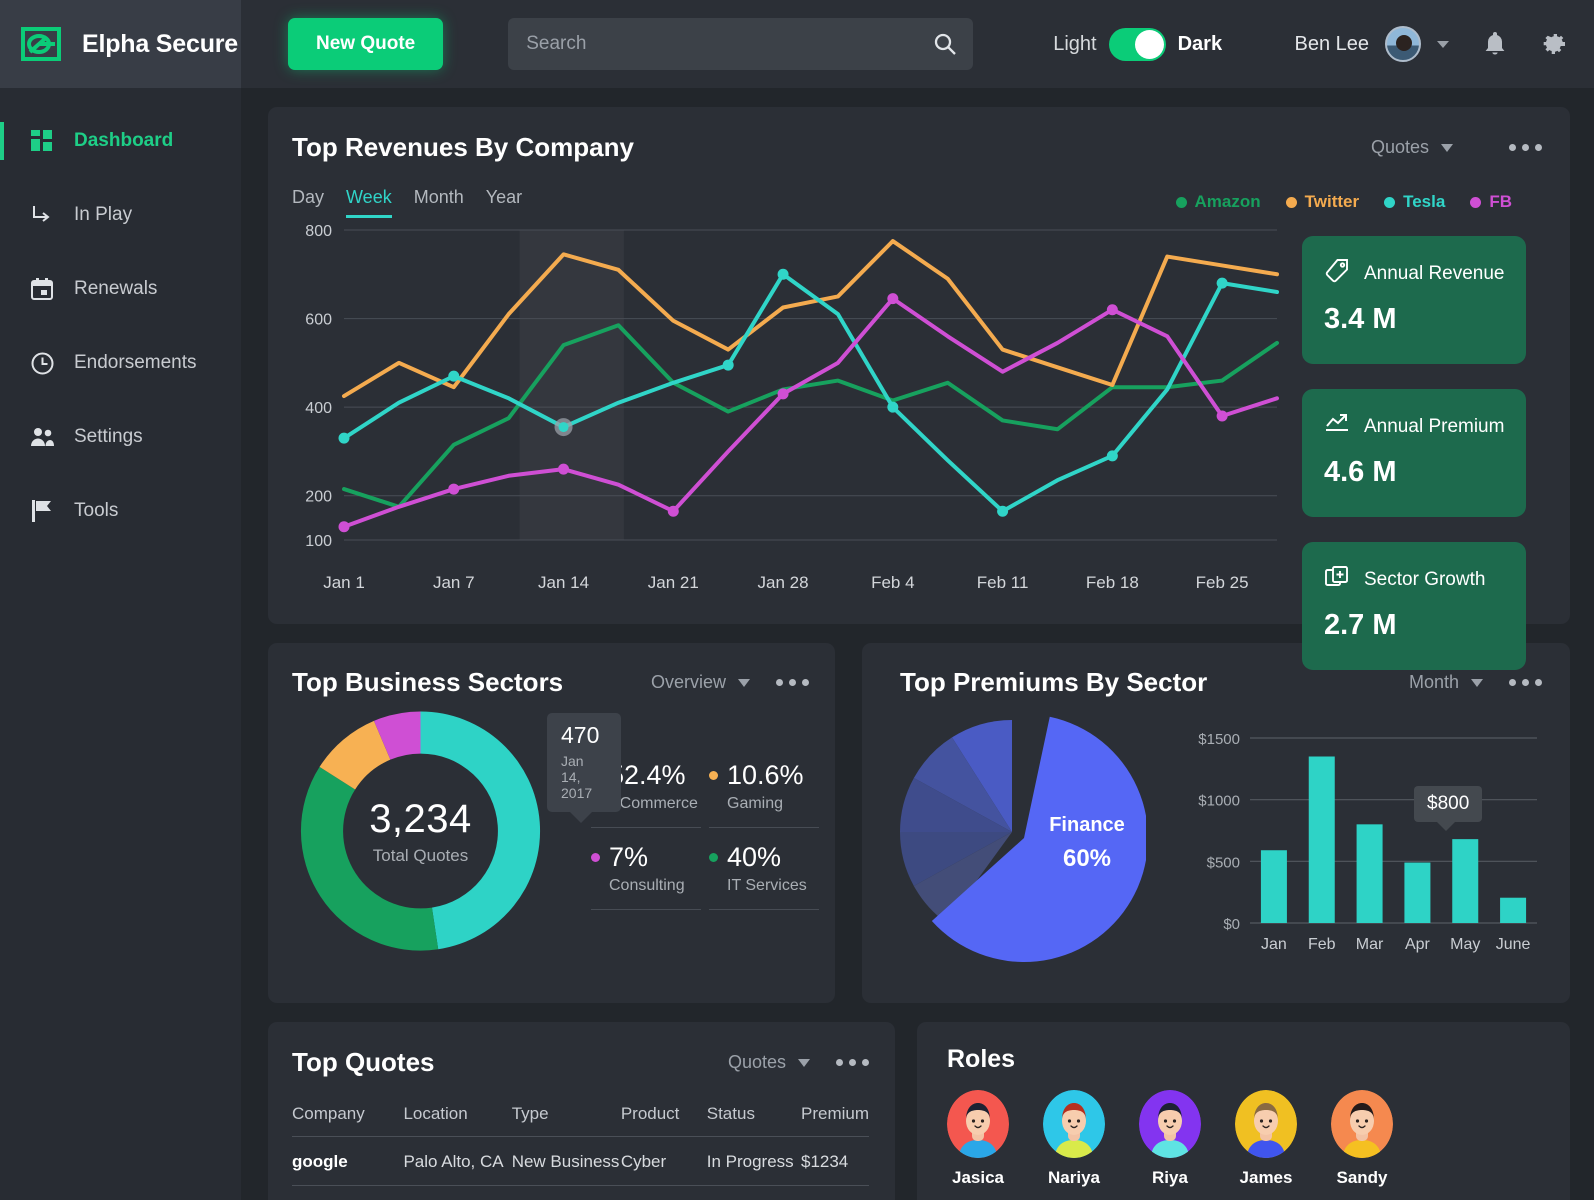 This screenshot has width=1594, height=1200. Describe the element at coordinates (1222, 582) in the screenshot. I see `svg-text: Feb 25` at that location.